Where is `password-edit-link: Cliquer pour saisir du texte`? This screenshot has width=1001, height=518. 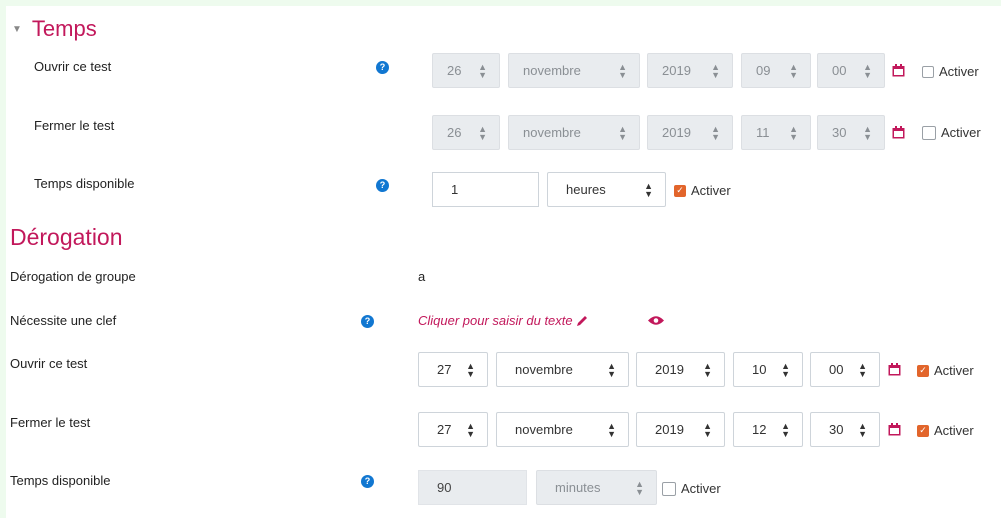
password-edit-link: Cliquer pour saisir du texte is located at coordinates (503, 320).